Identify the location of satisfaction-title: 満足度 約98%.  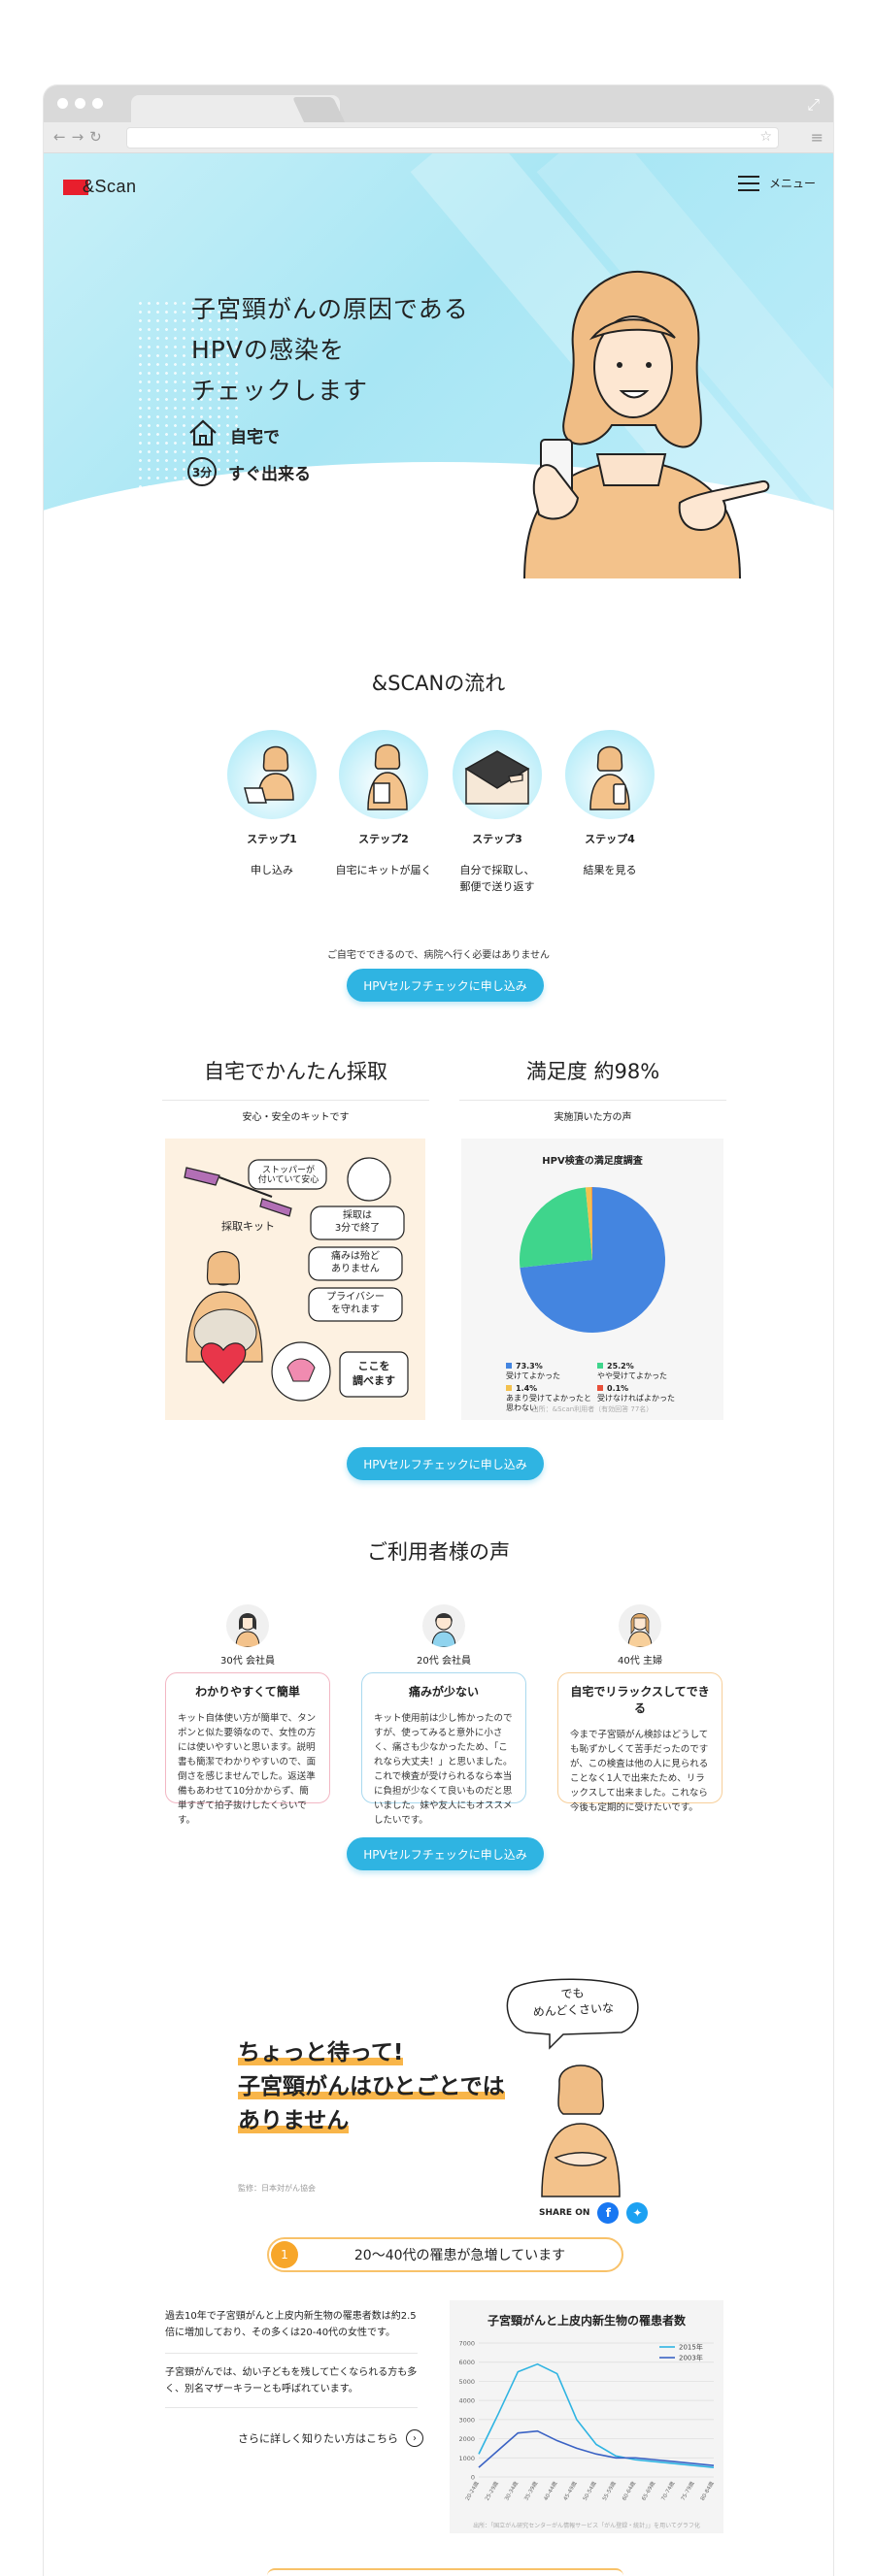
(593, 1071).